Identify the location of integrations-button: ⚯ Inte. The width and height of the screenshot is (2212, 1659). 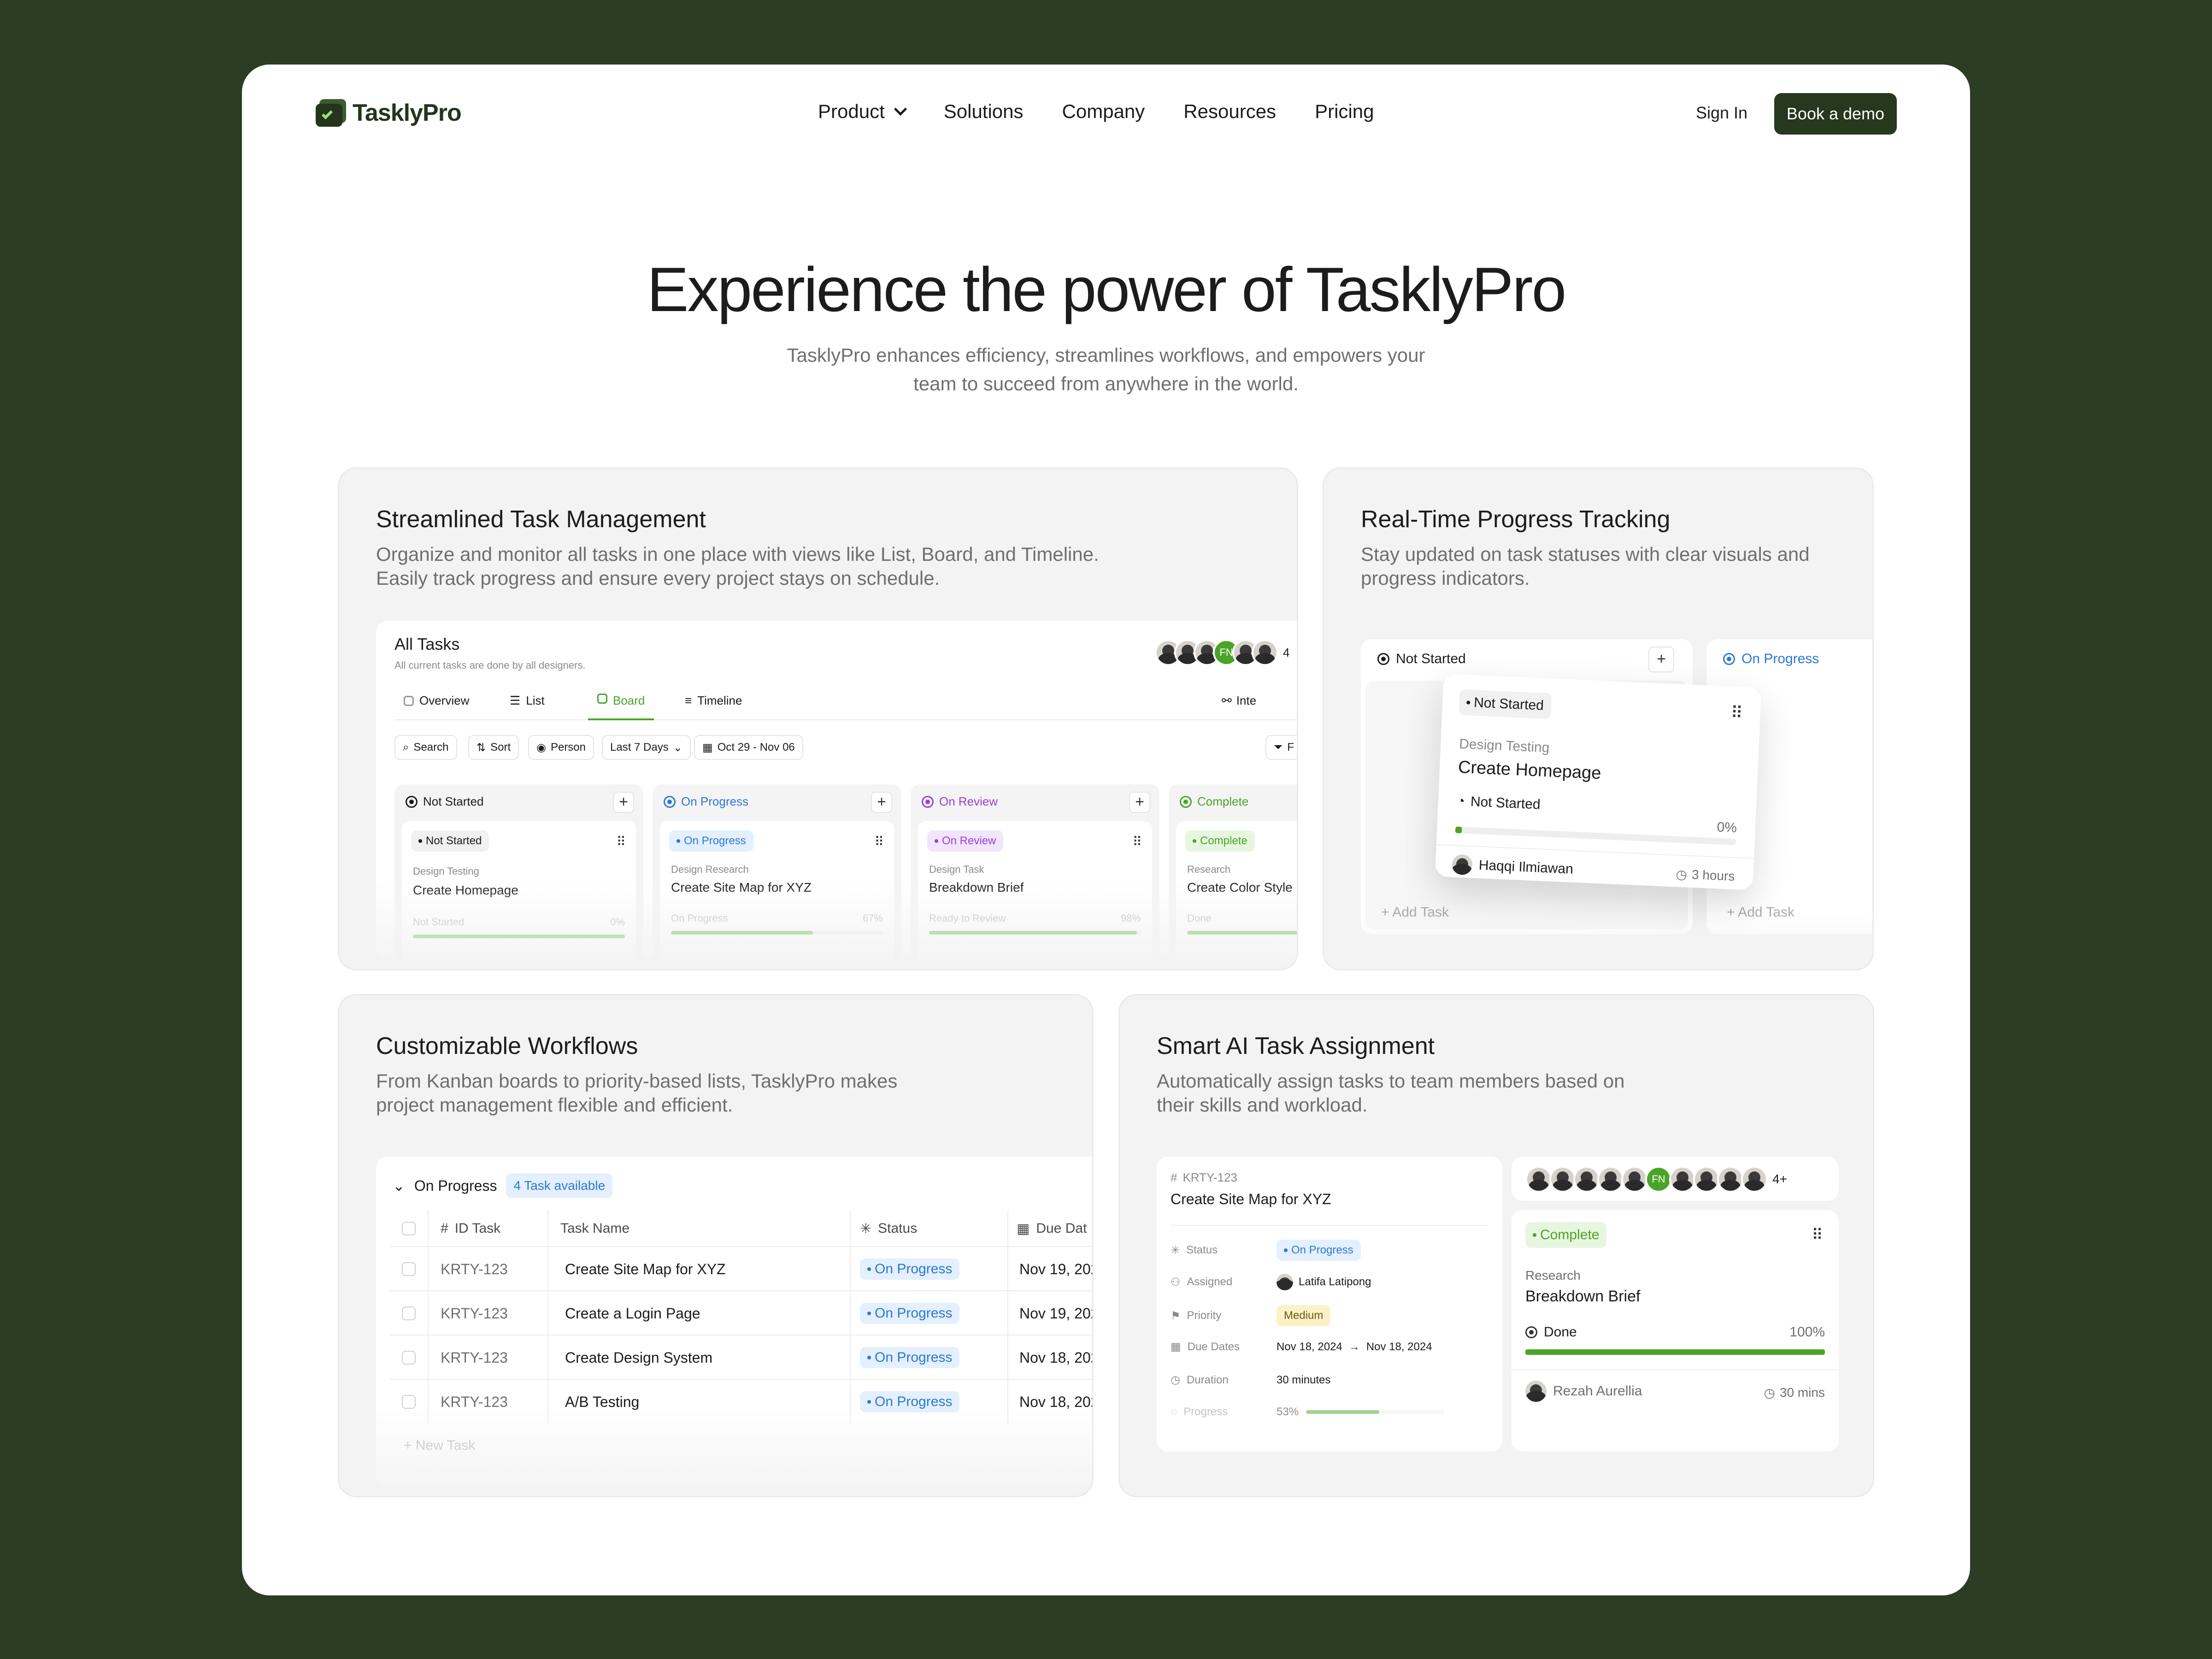
(1239, 701).